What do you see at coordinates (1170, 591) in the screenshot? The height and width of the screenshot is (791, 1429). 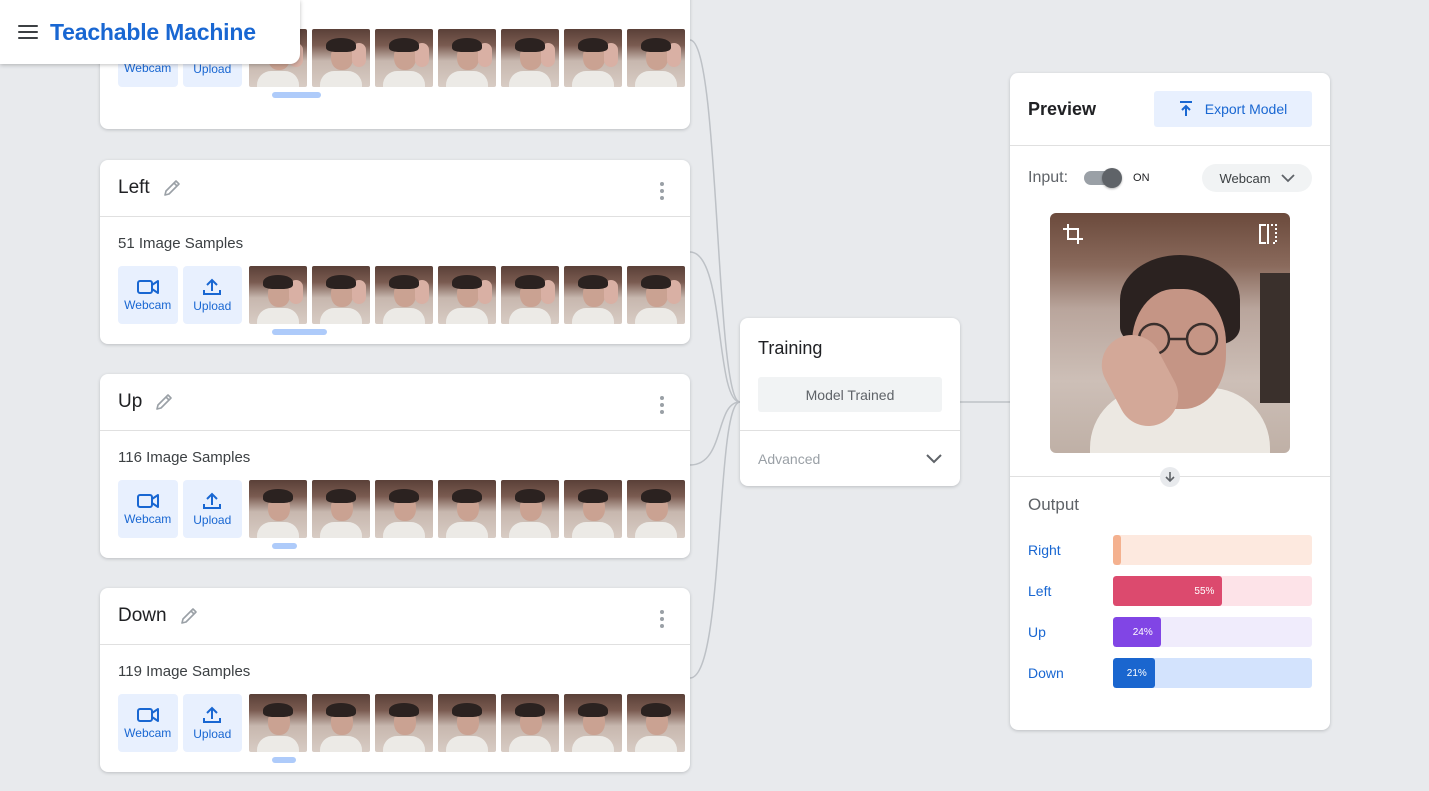 I see `output-row-left: Left 55%` at bounding box center [1170, 591].